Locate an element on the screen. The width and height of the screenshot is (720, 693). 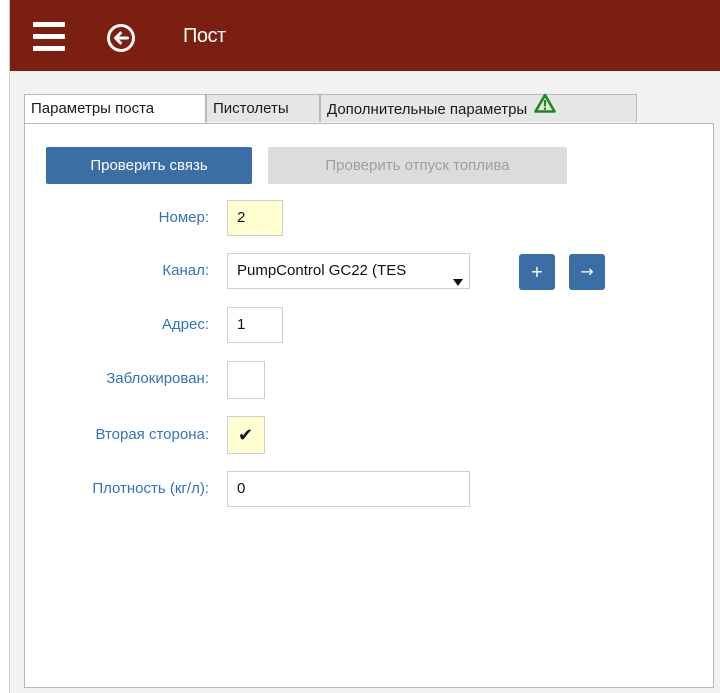
second-side-label: Вторая сторона: is located at coordinates (152, 434).